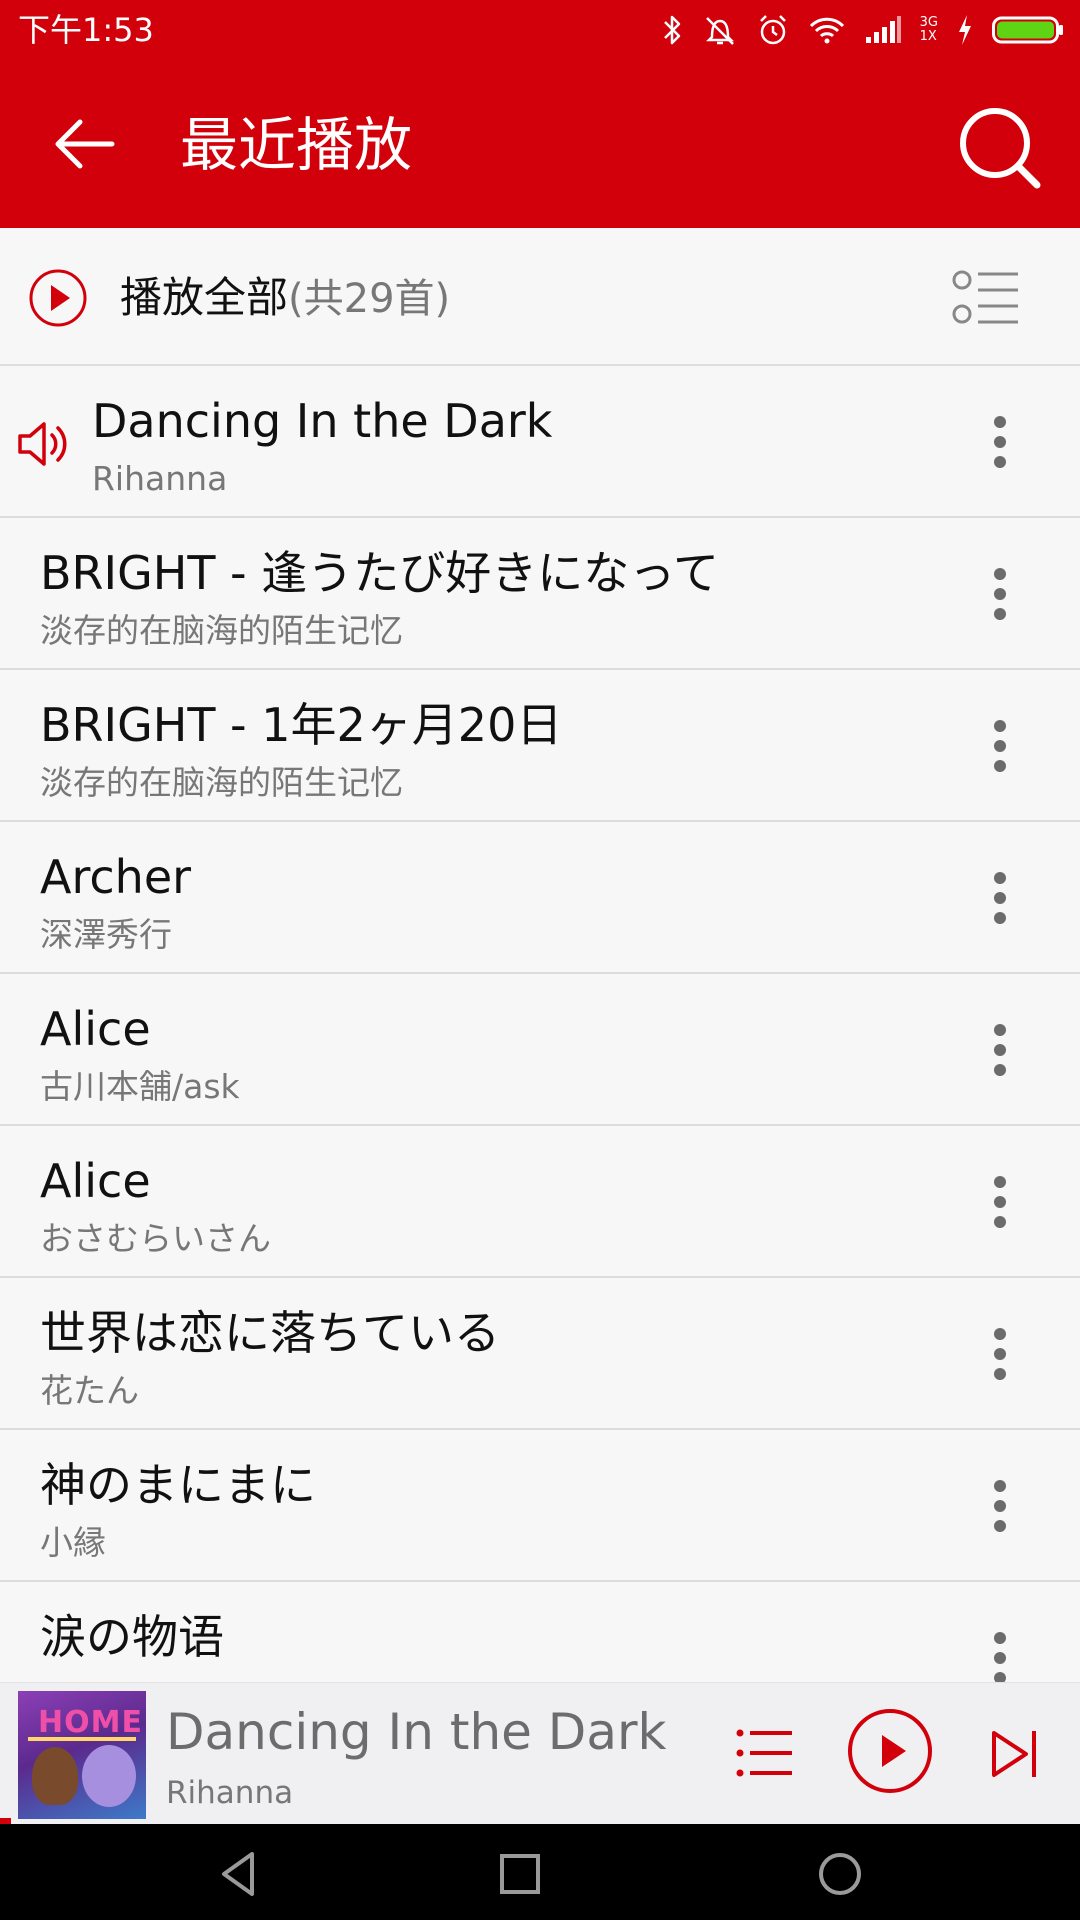 This screenshot has width=1080, height=1920. Describe the element at coordinates (883, 29) in the screenshot. I see `signal-icon` at that location.